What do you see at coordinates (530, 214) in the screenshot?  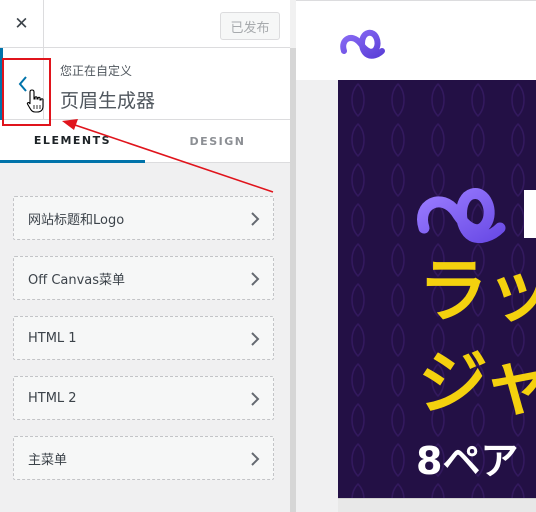 I see `banner-text-fragment` at bounding box center [530, 214].